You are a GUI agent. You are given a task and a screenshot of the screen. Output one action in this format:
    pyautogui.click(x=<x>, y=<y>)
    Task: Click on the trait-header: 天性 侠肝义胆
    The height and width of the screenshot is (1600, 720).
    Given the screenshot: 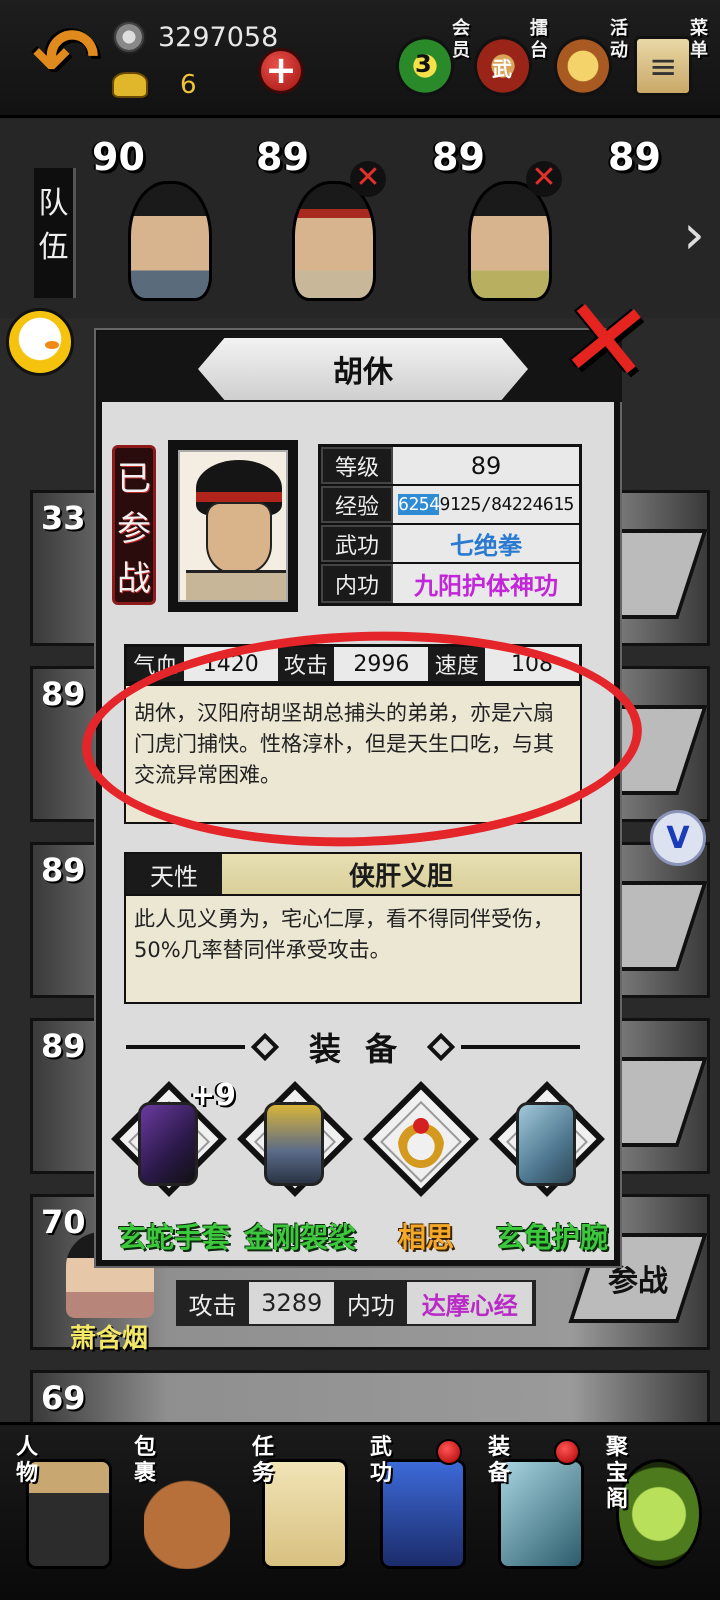 What is the action you would take?
    pyautogui.click(x=353, y=874)
    